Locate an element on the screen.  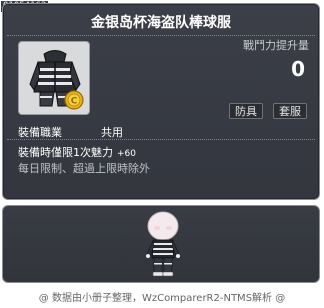
tag-armor-button: 防具 is located at coordinates (246, 111).